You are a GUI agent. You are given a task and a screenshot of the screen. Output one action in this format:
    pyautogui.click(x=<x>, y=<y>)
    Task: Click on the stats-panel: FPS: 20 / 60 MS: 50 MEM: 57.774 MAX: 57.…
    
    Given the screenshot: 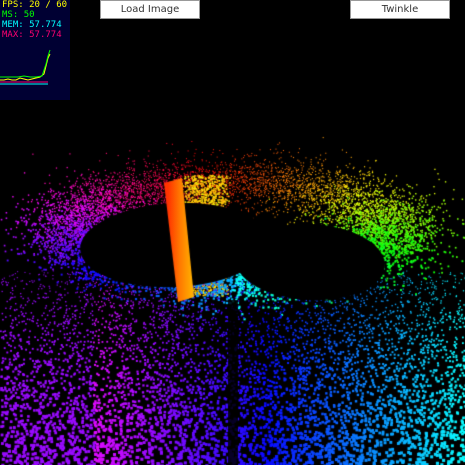 What is the action you would take?
    pyautogui.click(x=35, y=50)
    